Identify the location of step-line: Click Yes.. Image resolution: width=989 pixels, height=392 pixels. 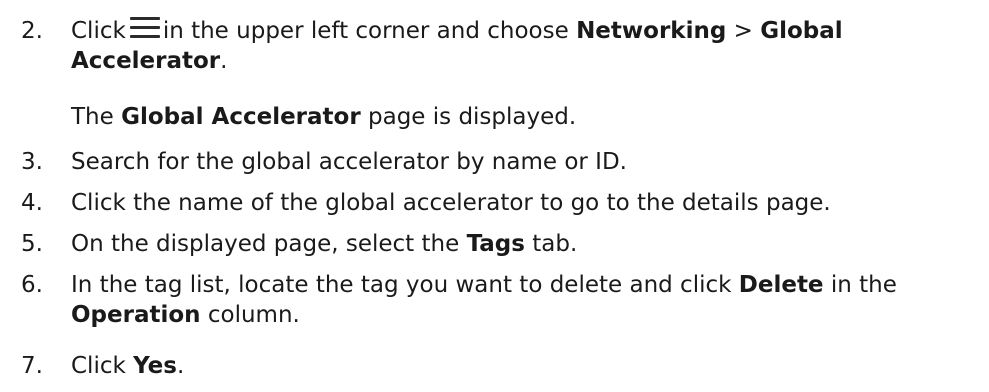
(521, 366).